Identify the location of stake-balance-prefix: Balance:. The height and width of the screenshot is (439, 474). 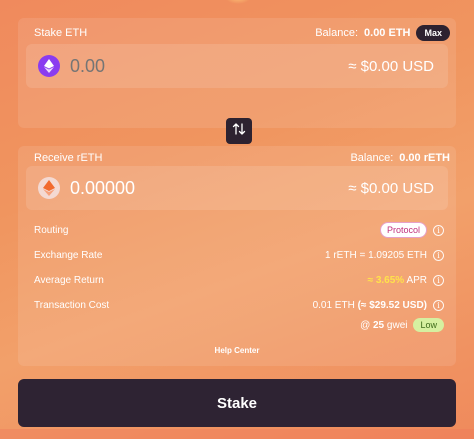
(337, 33).